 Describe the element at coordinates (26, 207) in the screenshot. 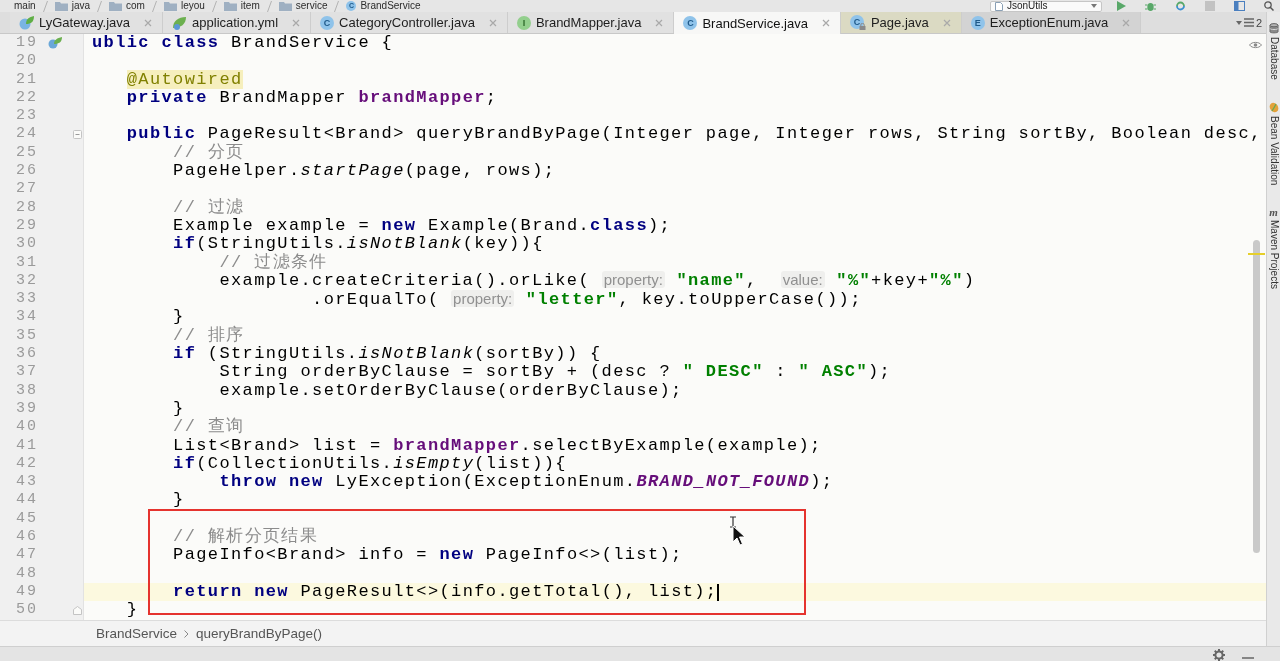

I see `line-number: 28` at that location.